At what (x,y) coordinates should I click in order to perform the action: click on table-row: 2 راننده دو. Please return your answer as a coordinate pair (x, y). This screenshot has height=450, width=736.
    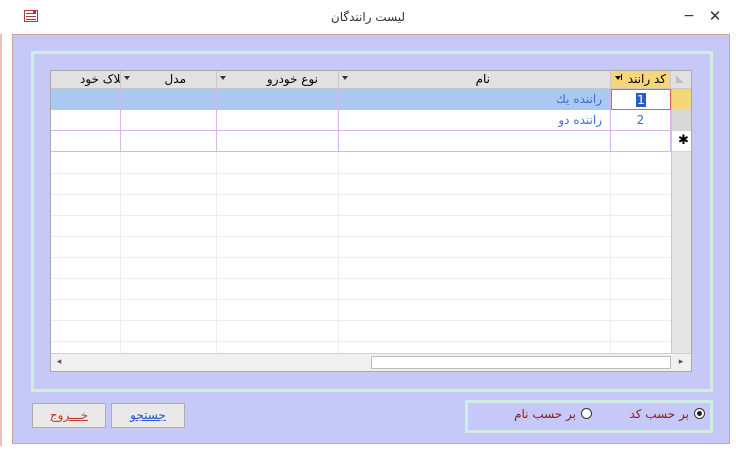
    Looking at the image, I should click on (361, 120).